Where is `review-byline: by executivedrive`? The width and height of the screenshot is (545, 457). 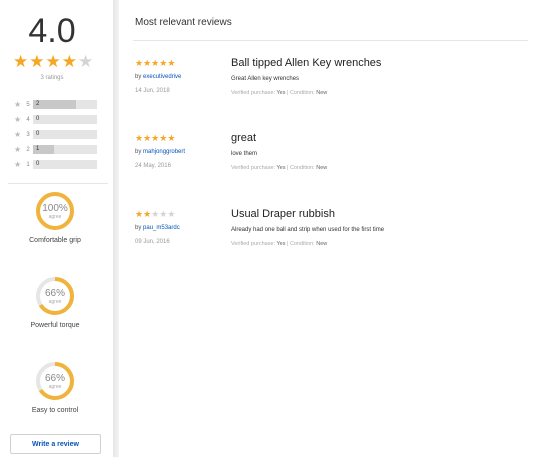 review-byline: by executivedrive is located at coordinates (158, 77).